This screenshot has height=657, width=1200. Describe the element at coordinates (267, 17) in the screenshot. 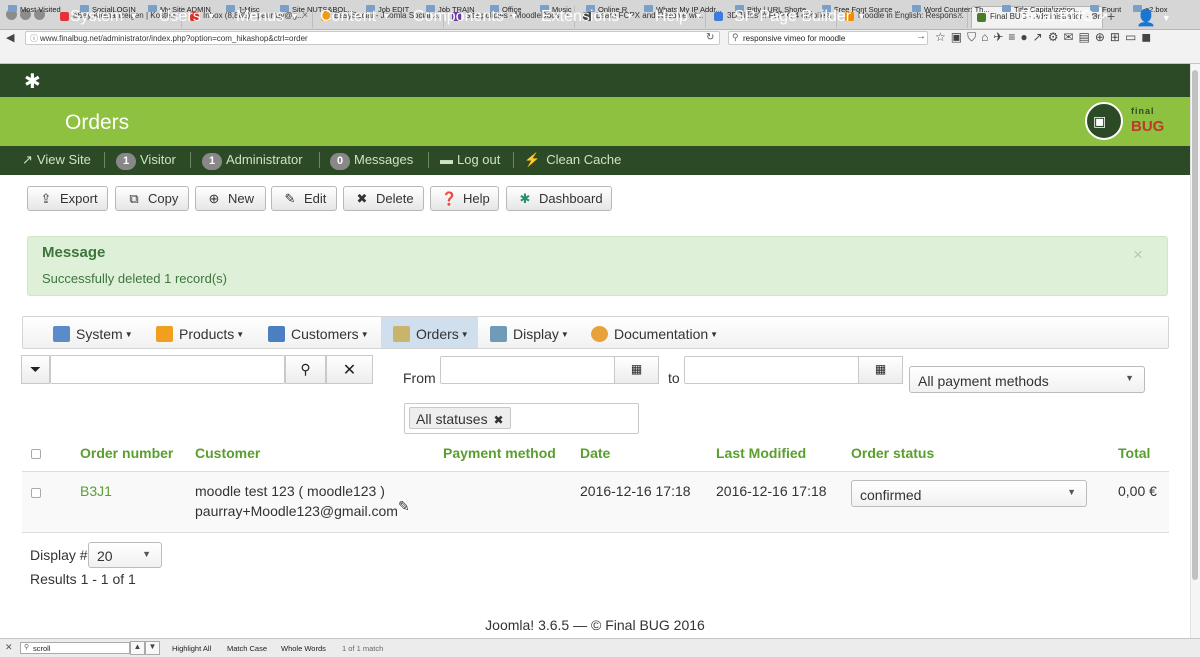

I see `menu-menus: Menus ▼` at that location.